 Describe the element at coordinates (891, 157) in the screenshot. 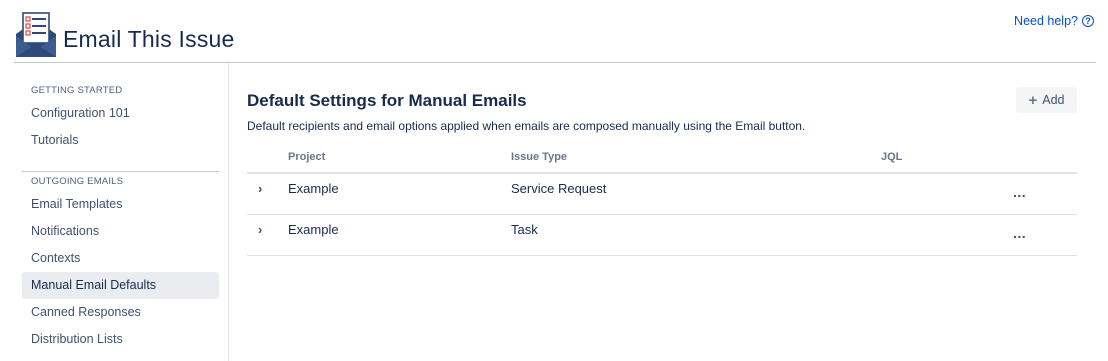

I see `column-header-jql: JQL` at that location.